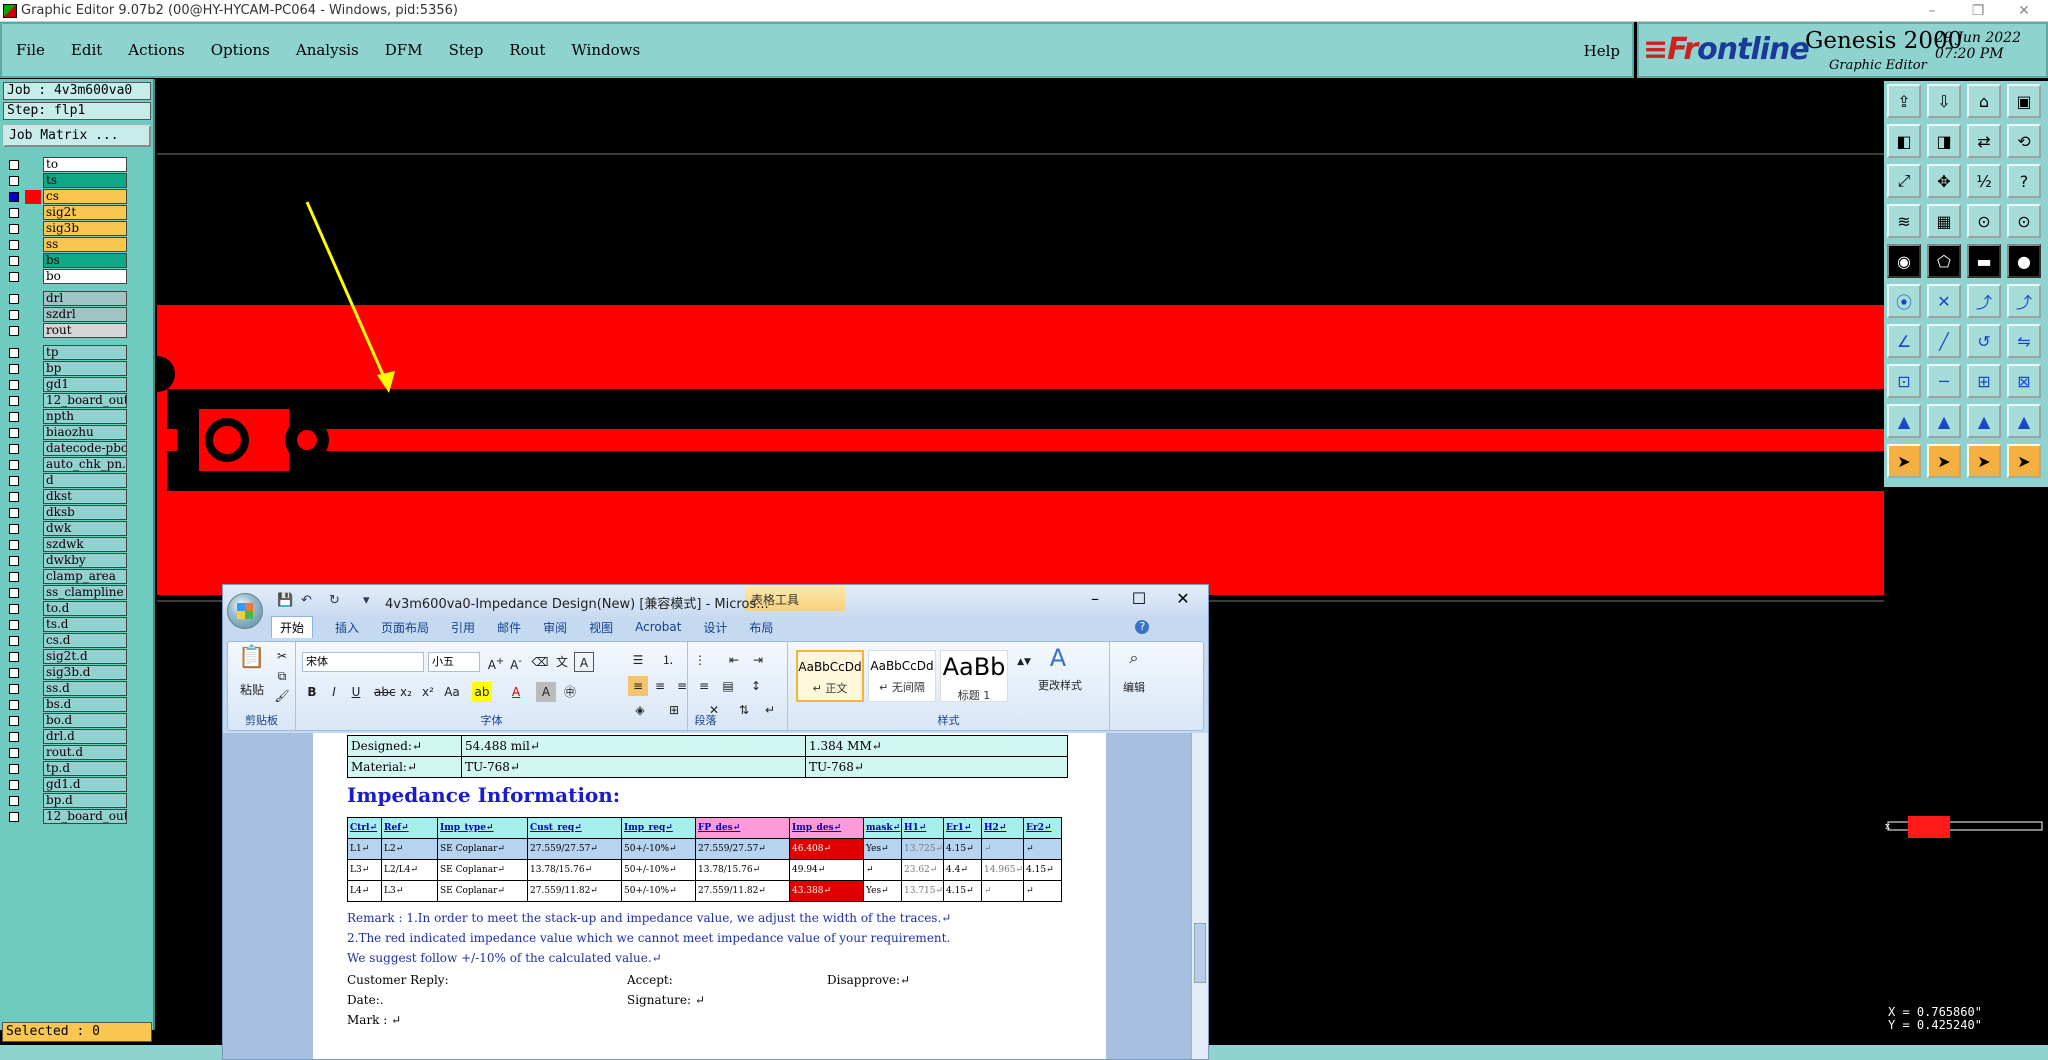 The image size is (2048, 1060). What do you see at coordinates (1095, 598) in the screenshot?
I see `word-minimize-button: –` at bounding box center [1095, 598].